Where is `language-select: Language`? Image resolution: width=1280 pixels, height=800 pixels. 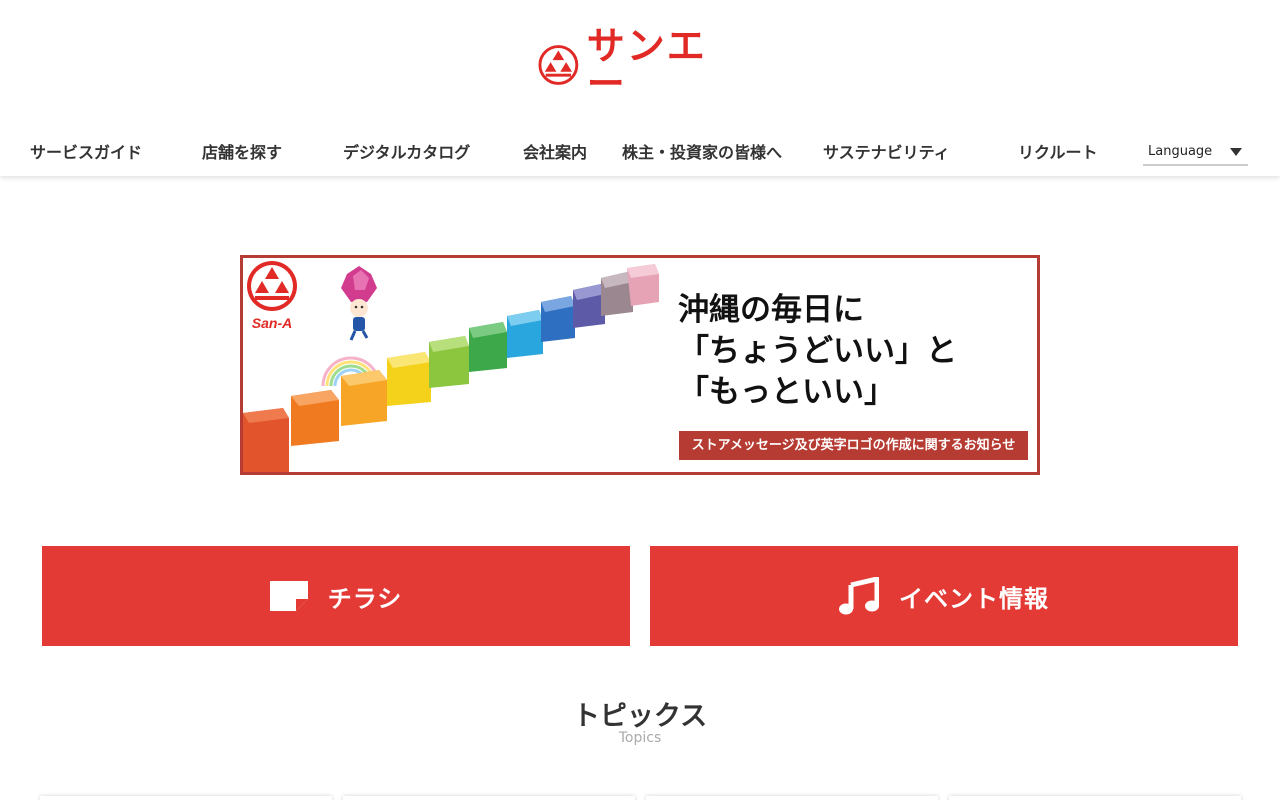
language-select: Language is located at coordinates (1195, 153).